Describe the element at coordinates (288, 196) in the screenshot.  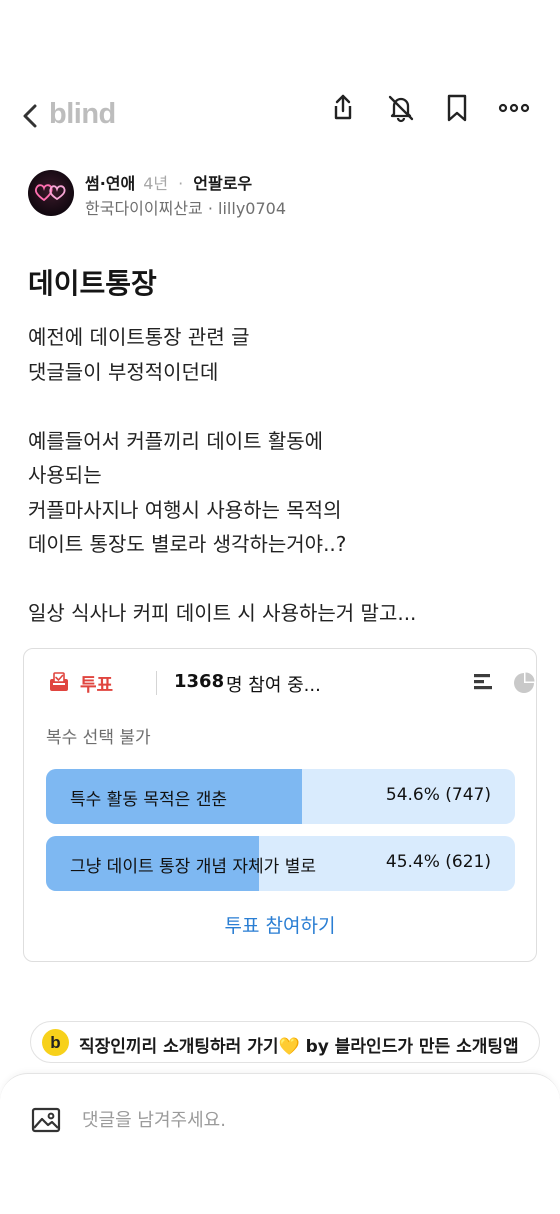
I see `post-author-row: 썸·연애 4년 · 언팔로우 한국다이이찌산쿄 · lilly0704` at that location.